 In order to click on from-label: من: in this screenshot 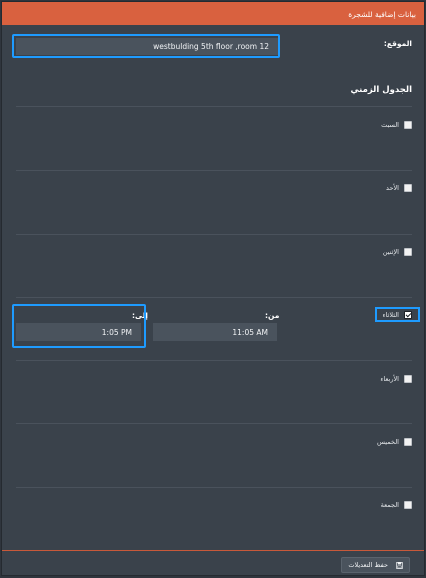, I will do `click(272, 315)`.